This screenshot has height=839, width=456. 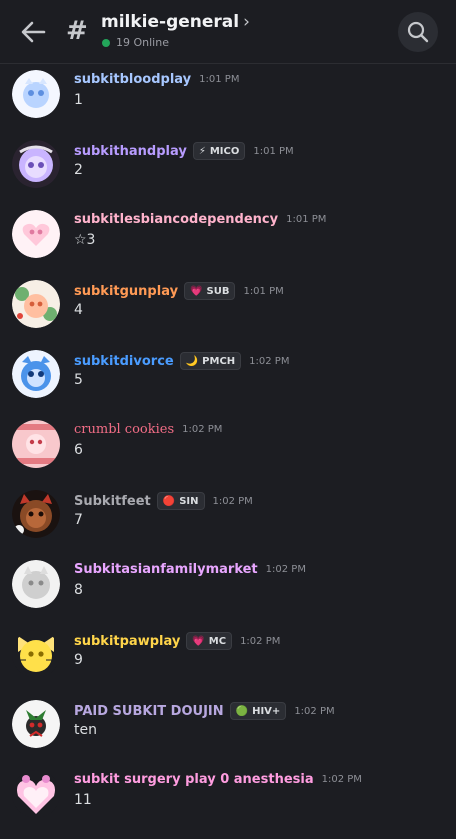 What do you see at coordinates (246, 22) in the screenshot?
I see `chevron-right-icon: ›` at bounding box center [246, 22].